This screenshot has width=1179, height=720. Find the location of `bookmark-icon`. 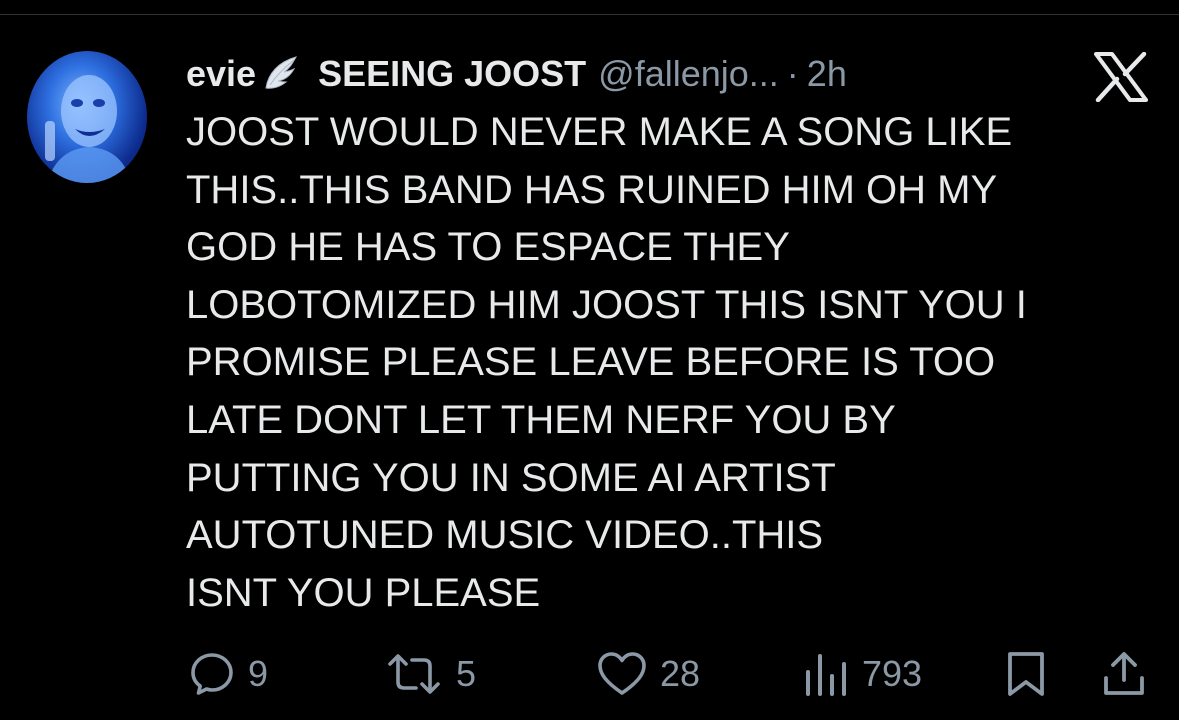

bookmark-icon is located at coordinates (1026, 674).